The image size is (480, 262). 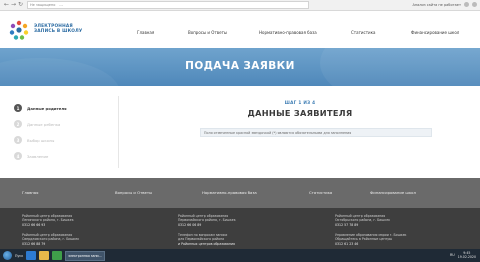 What do you see at coordinates (51, 239) in the screenshot?
I see `contact-district: Свердловского района, г. Бишкек` at bounding box center [51, 239].